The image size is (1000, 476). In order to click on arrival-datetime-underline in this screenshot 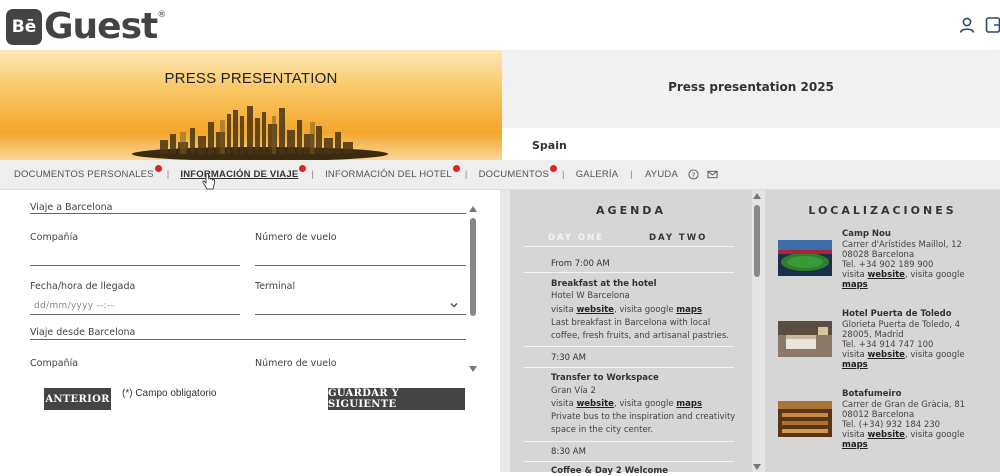, I will do `click(135, 314)`.